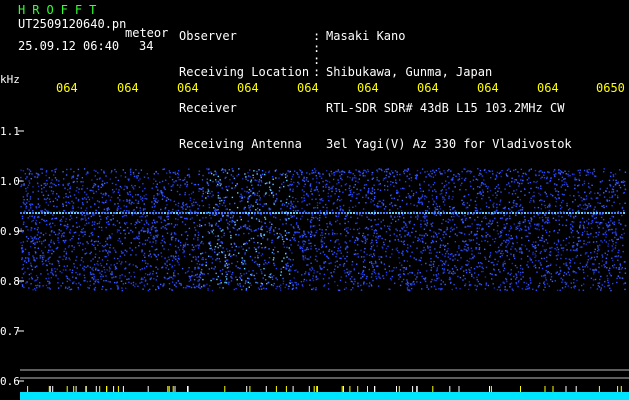 The width and height of the screenshot is (629, 400). Describe the element at coordinates (147, 33) in the screenshot. I see `mode-label: meteor` at that location.